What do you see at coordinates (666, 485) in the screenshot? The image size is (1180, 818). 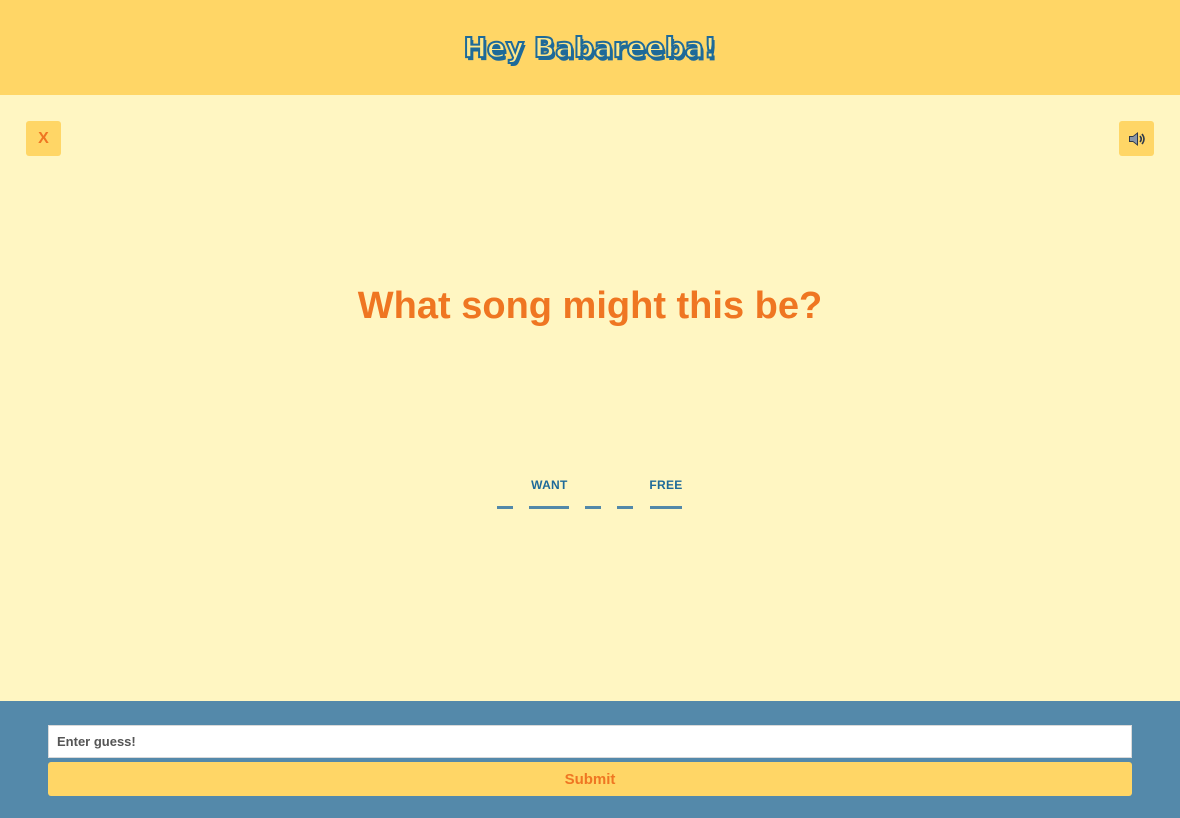 I see `word-slot-text: FREE` at bounding box center [666, 485].